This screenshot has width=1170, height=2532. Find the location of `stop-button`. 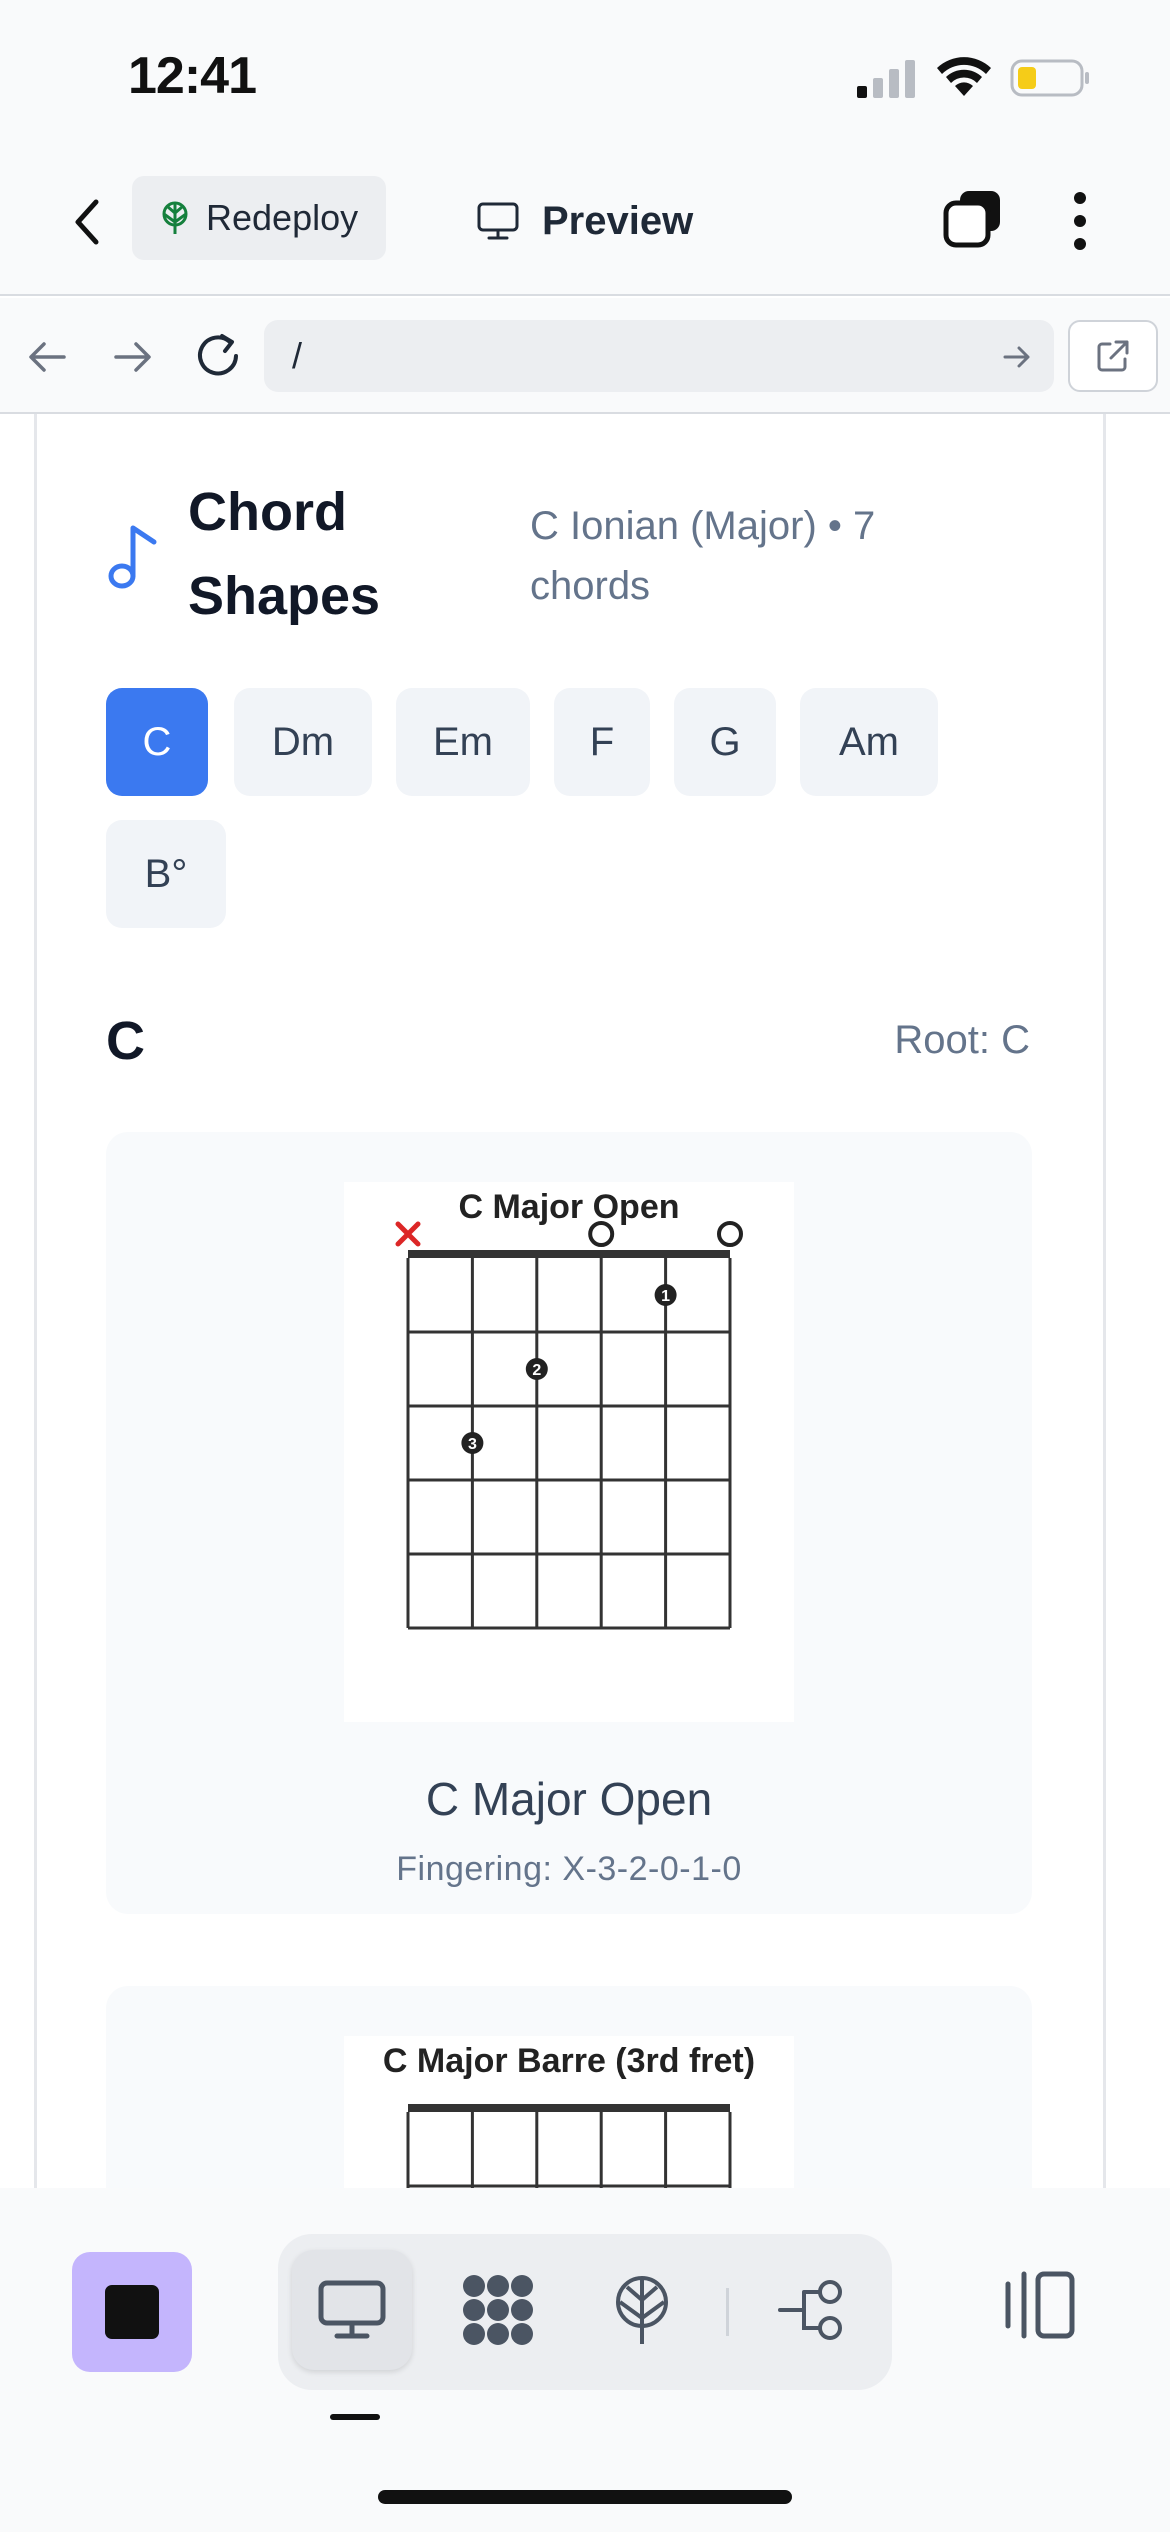

stop-button is located at coordinates (132, 2312).